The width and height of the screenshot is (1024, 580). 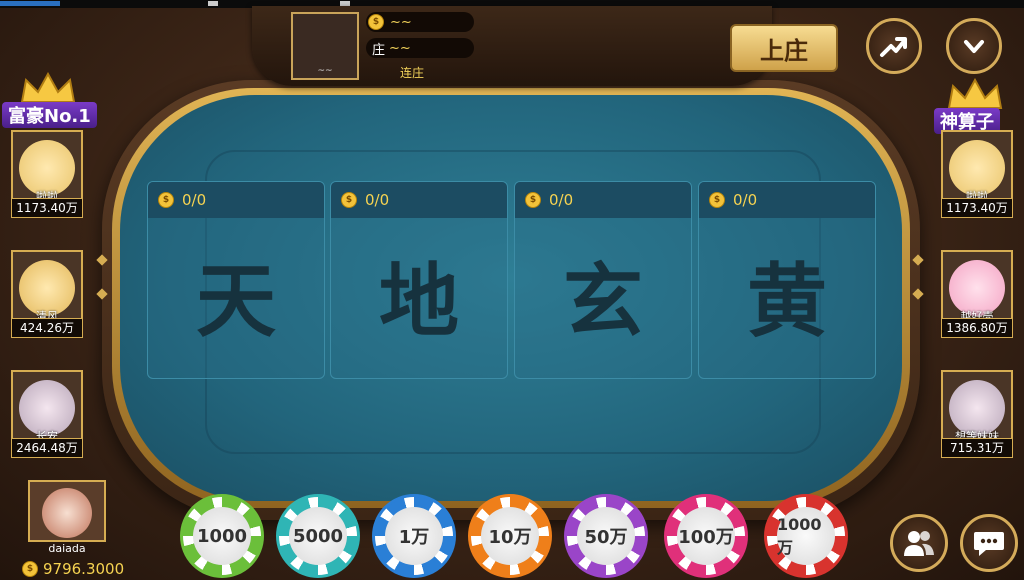 What do you see at coordinates (47, 294) in the screenshot?
I see `left-player-2: 清风 424.26万` at bounding box center [47, 294].